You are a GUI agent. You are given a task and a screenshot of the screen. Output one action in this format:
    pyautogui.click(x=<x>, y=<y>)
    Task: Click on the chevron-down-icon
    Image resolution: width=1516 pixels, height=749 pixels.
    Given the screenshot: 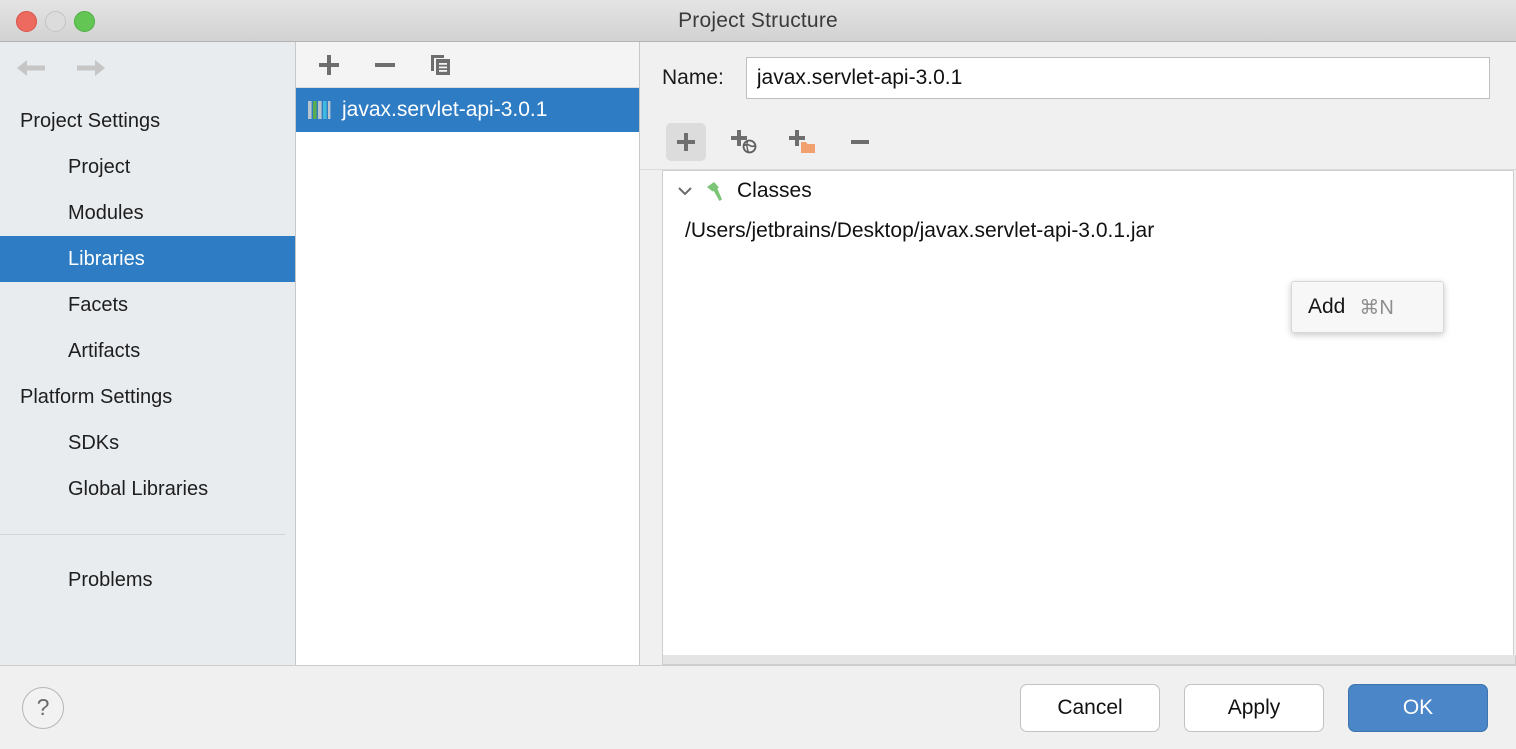 What is the action you would take?
    pyautogui.click(x=685, y=191)
    